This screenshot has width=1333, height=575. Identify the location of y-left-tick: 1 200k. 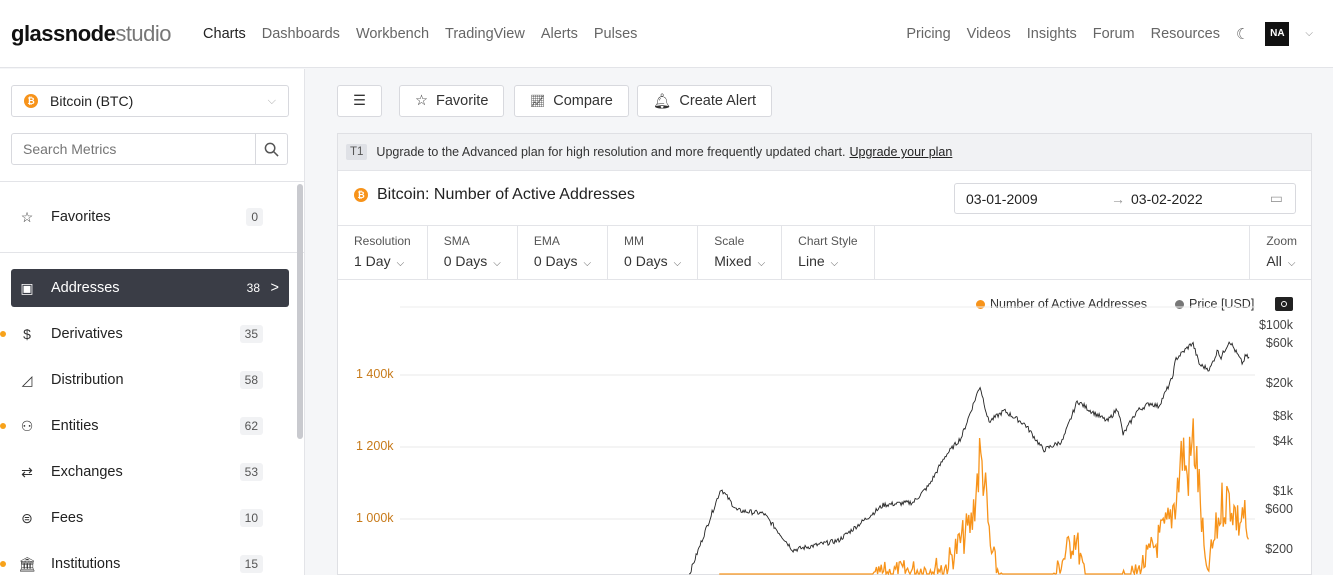
(375, 446).